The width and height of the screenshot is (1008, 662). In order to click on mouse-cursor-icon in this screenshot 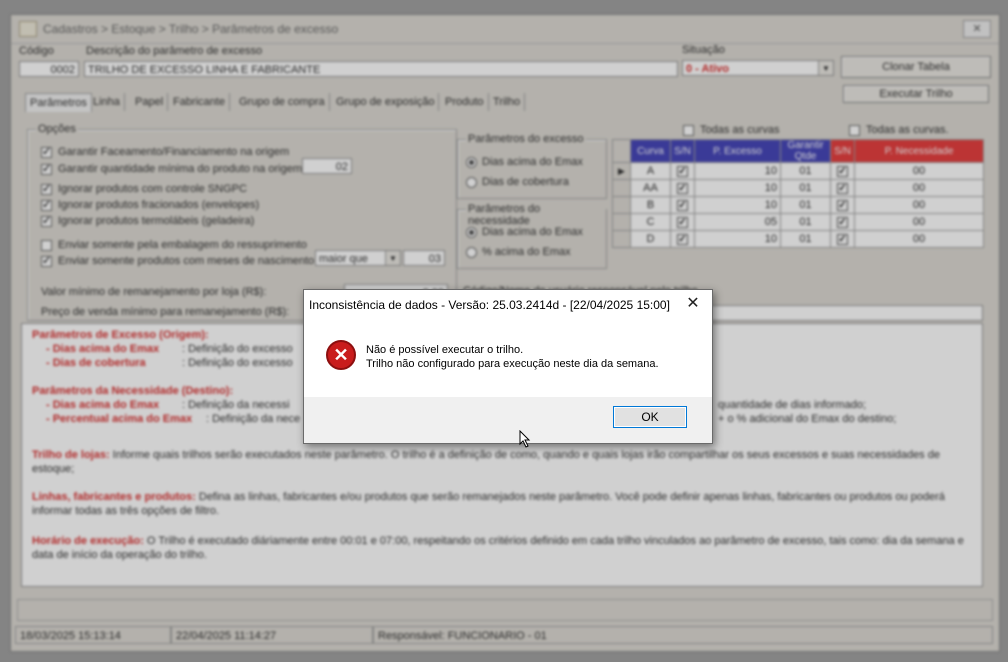, I will do `click(525, 439)`.